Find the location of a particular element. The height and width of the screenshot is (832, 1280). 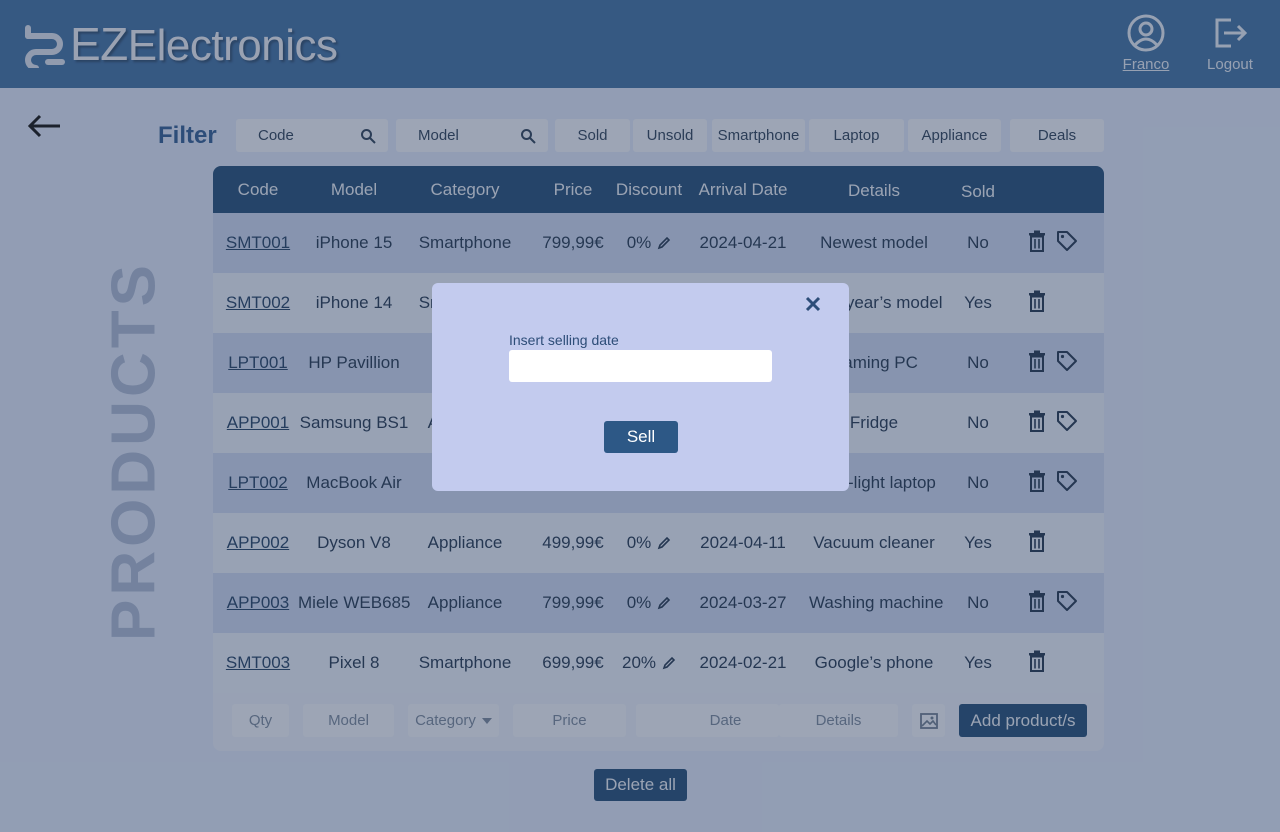

close-icon is located at coordinates (813, 304).